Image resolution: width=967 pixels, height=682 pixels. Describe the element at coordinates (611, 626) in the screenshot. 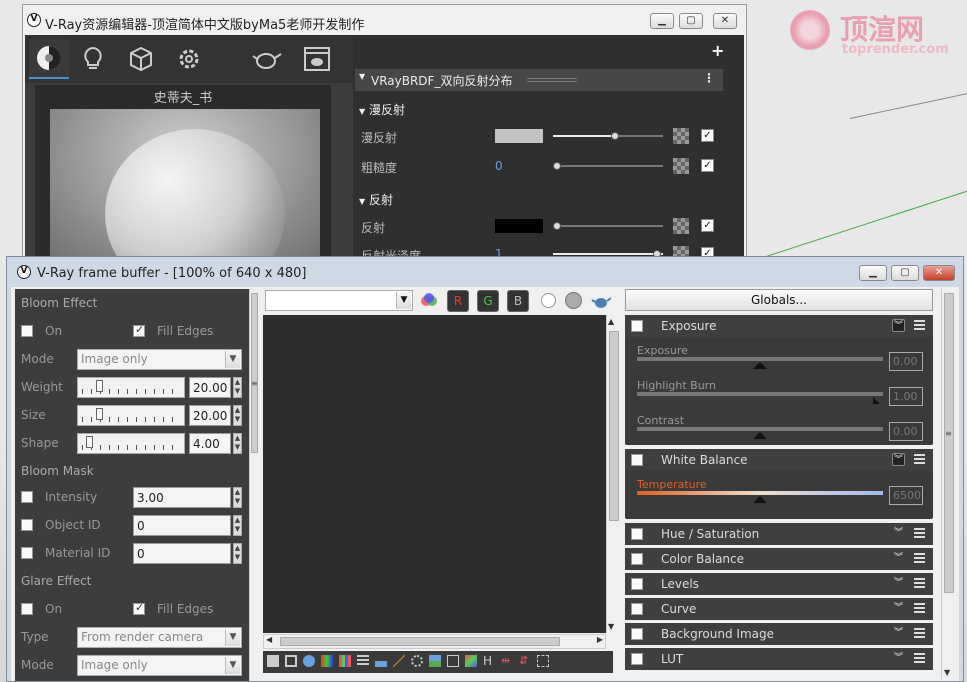

I see `scroll-down-icon: ▼` at that location.